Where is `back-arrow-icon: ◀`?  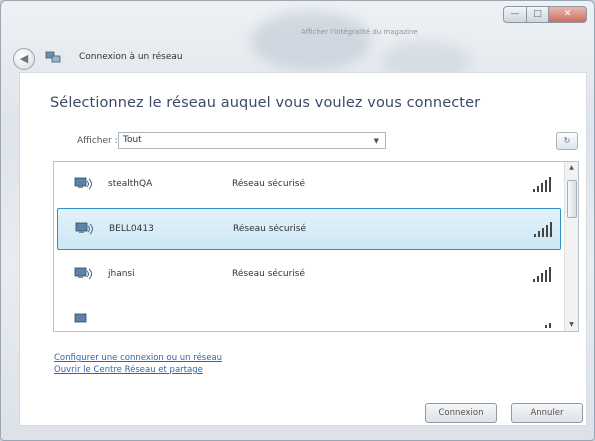 back-arrow-icon: ◀ is located at coordinates (24, 58).